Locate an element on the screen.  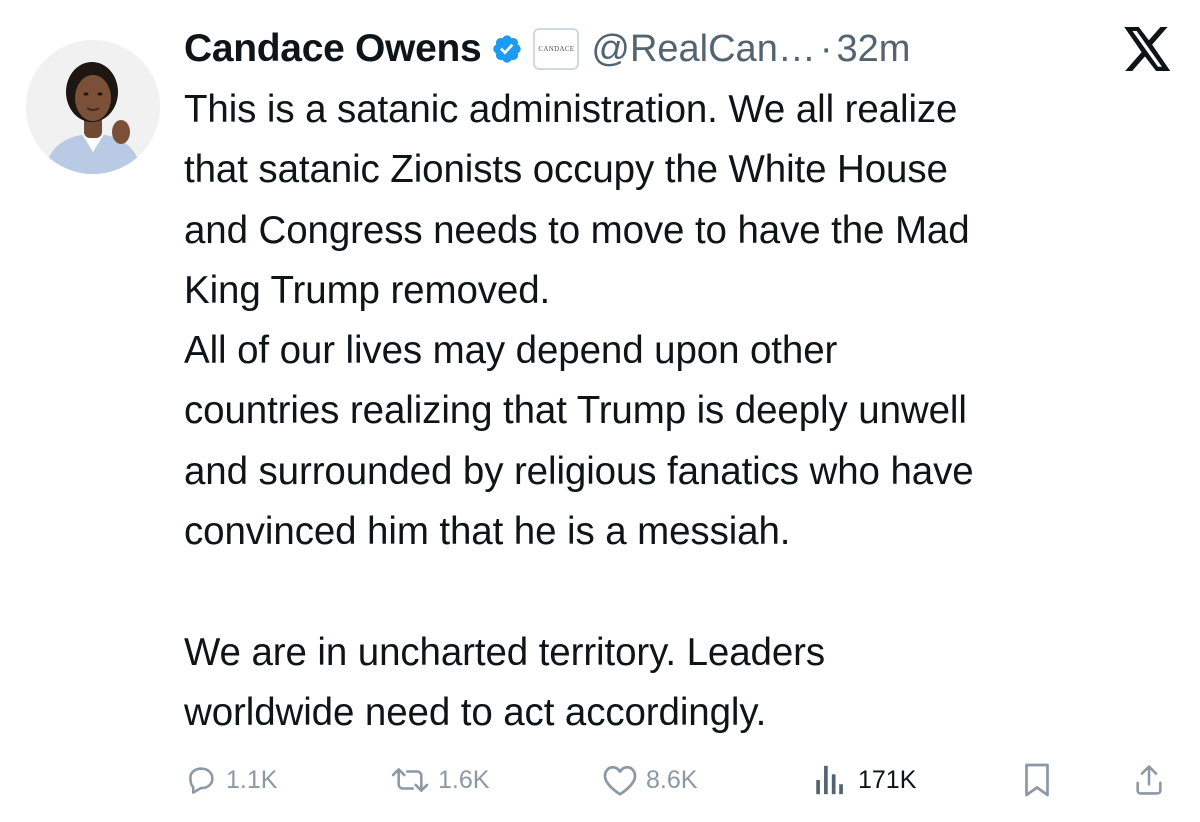
retweet-button: 1.6K is located at coordinates (439, 780).